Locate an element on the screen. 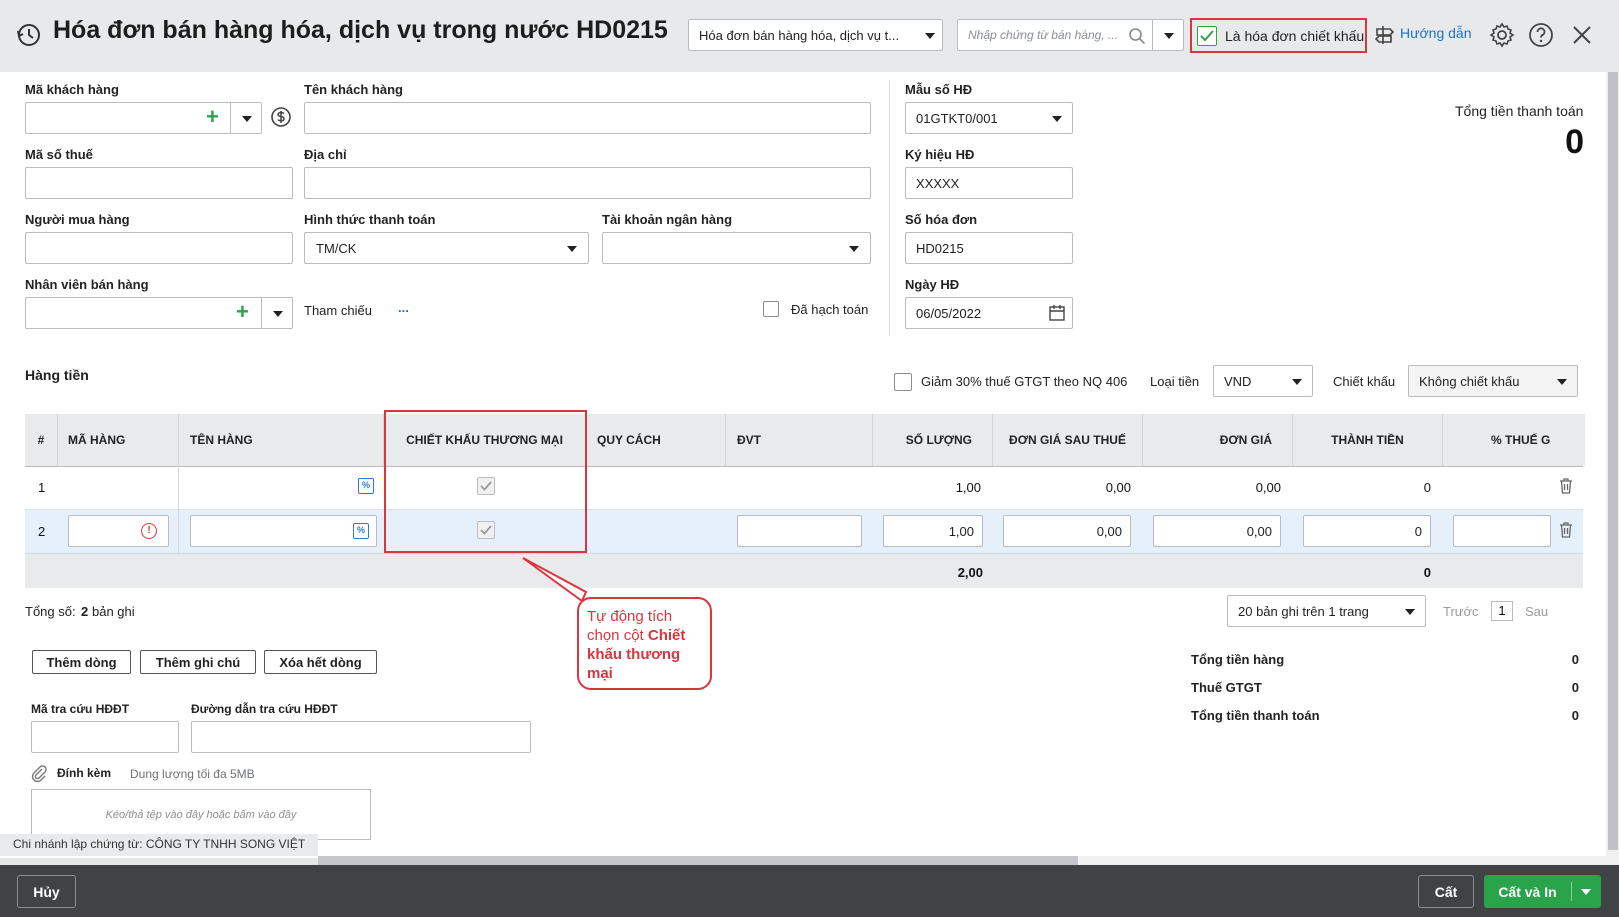 This screenshot has width=1619, height=917. discount-invoice-checkbox is located at coordinates (1207, 36).